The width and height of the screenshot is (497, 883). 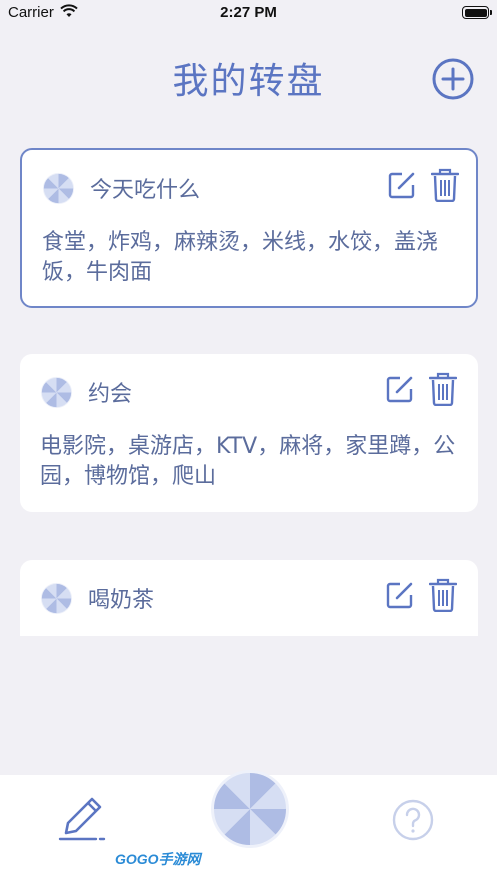 What do you see at coordinates (158, 859) in the screenshot?
I see `watermark: GOGO手游网` at bounding box center [158, 859].